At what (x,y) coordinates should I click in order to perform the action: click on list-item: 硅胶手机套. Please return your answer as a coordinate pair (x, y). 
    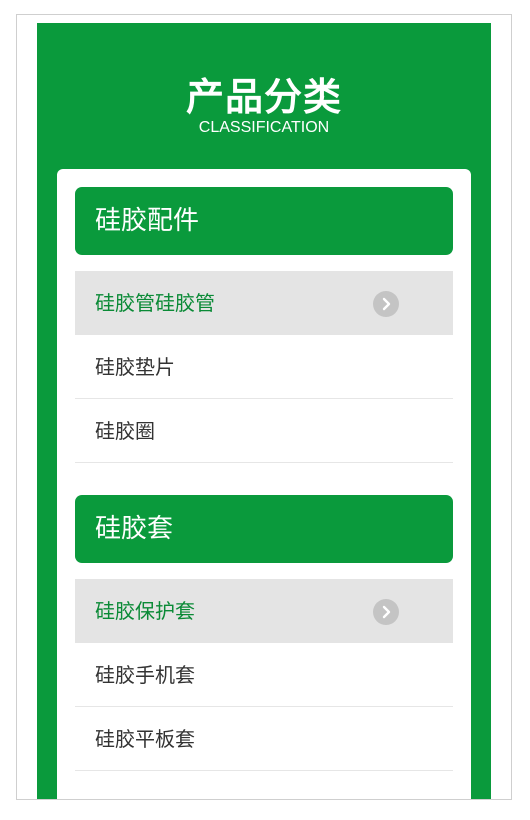
    Looking at the image, I should click on (264, 675).